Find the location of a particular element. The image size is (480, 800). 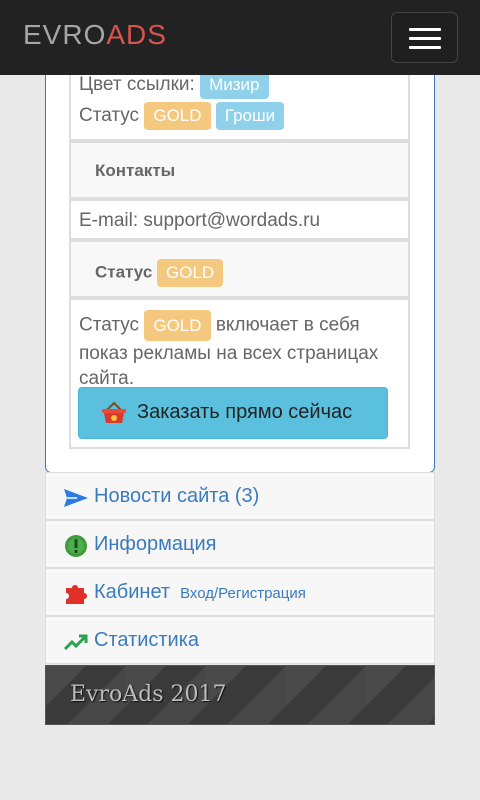

email-cell: E-mail: support@wordads.ru is located at coordinates (239, 219).